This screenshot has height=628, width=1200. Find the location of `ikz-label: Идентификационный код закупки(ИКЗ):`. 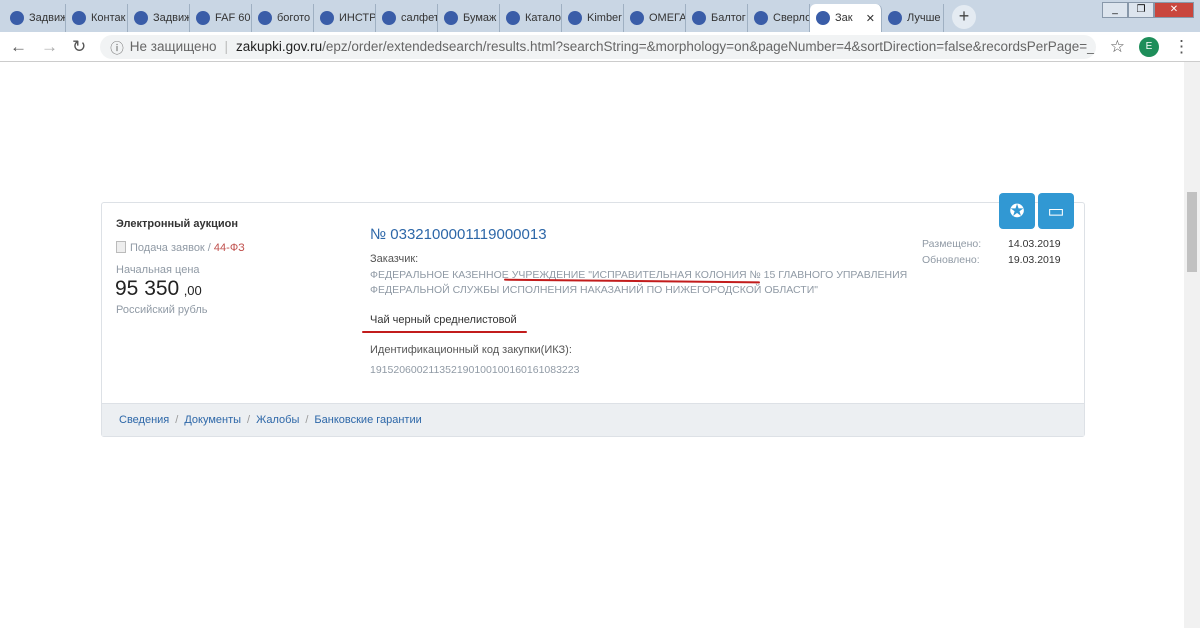

ikz-label: Идентификационный код закупки(ИКЗ): is located at coordinates (471, 350).